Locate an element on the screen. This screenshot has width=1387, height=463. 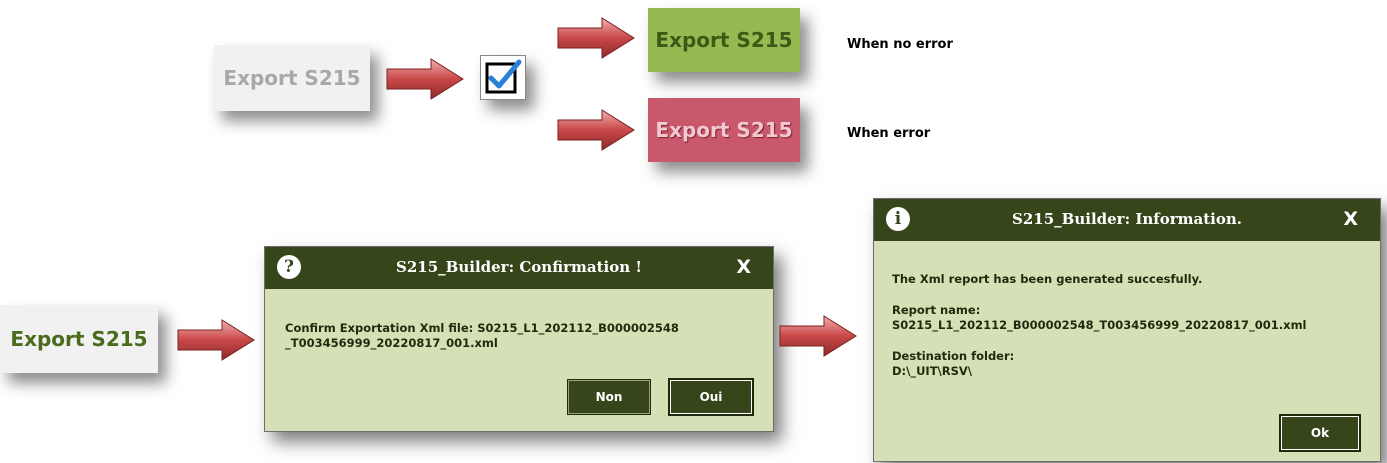
destination-value: D:\_UIT\RSV\ is located at coordinates (932, 371).